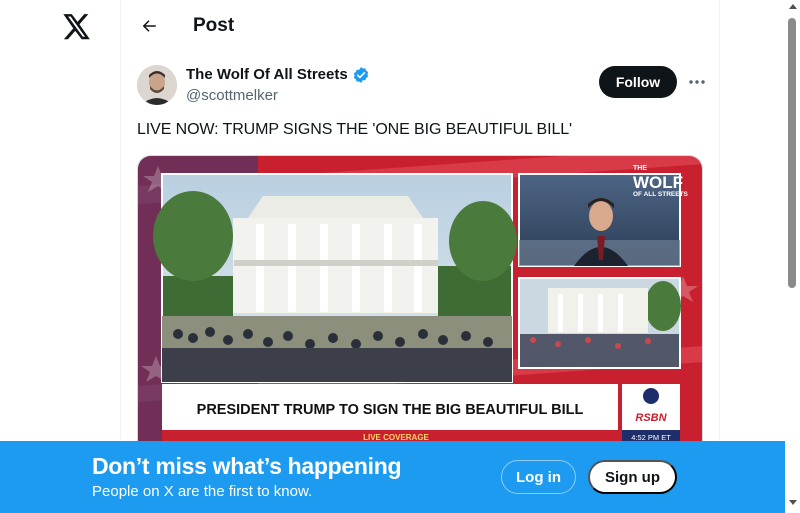 The height and width of the screenshot is (513, 800). I want to click on x-logo-icon, so click(77, 27).